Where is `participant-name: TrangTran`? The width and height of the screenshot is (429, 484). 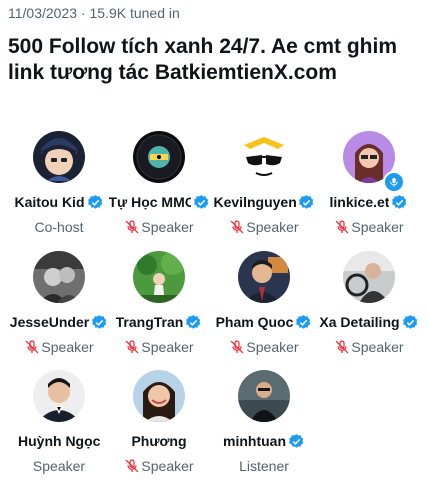 participant-name: TrangTran is located at coordinates (149, 322).